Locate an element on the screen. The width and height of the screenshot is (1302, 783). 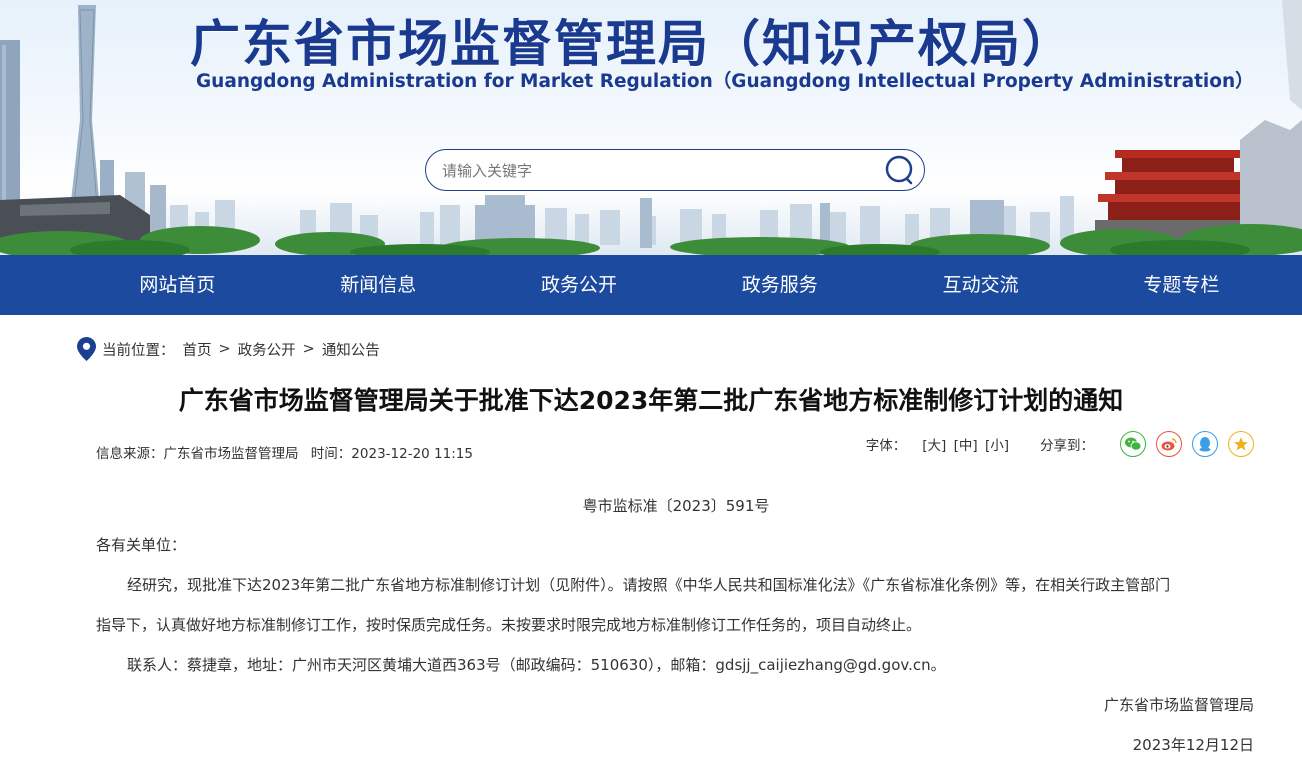
search-icon is located at coordinates (899, 170).